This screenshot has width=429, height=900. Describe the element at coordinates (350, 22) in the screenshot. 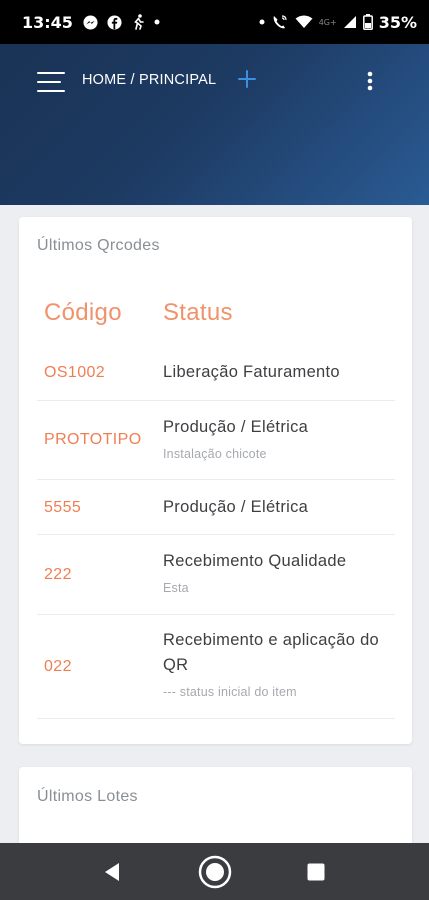

I see `signal-icon` at that location.